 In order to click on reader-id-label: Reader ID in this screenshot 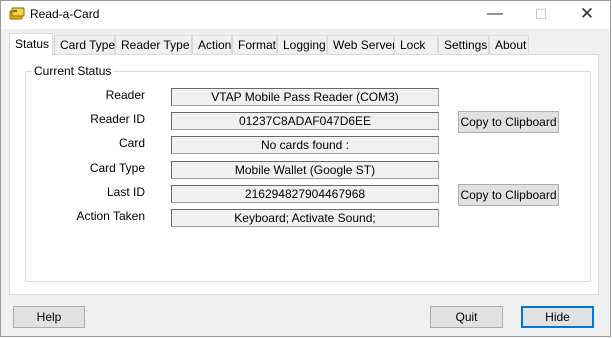, I will do `click(117, 119)`.